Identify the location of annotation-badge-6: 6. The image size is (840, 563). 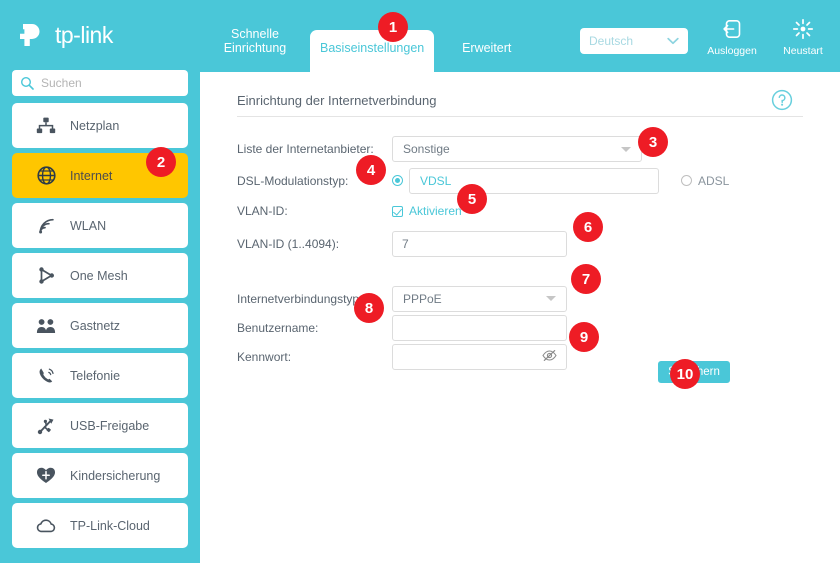
(588, 227).